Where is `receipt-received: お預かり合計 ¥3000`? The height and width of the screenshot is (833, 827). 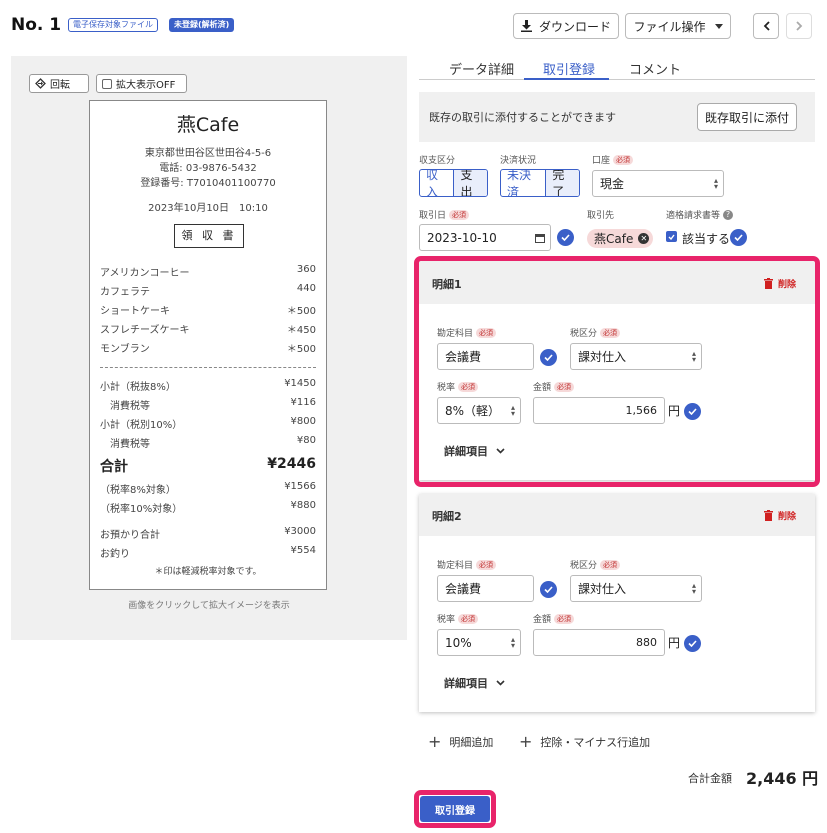
receipt-received: お預かり合計 ¥3000 is located at coordinates (208, 533).